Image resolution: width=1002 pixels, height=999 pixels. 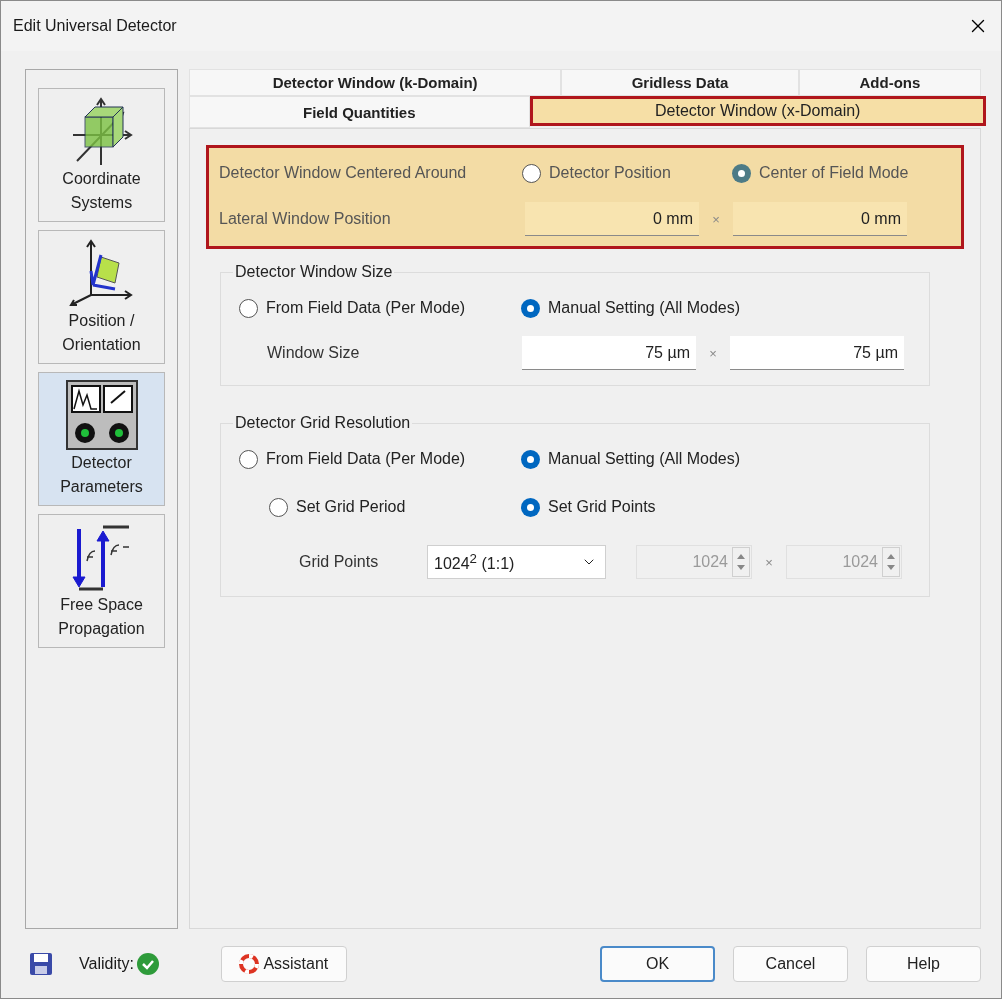 I want to click on radio-button: Set Grid Points, so click(x=588, y=507).